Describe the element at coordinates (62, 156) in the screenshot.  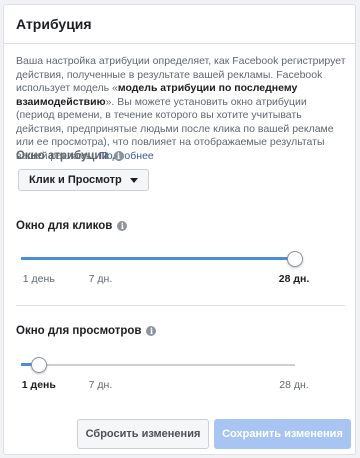
I see `attribution-window-label: Окно атрибуции` at that location.